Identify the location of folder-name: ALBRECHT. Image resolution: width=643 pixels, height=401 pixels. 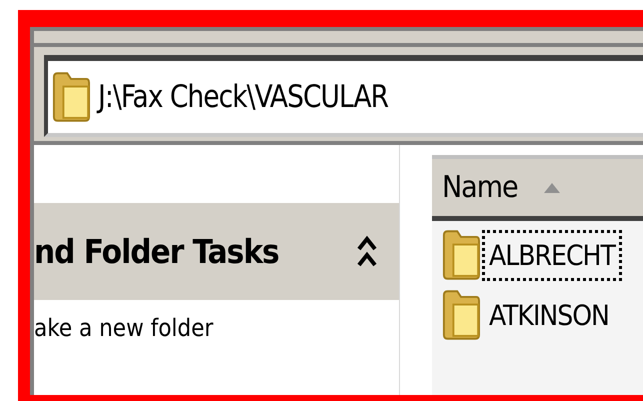
(552, 255).